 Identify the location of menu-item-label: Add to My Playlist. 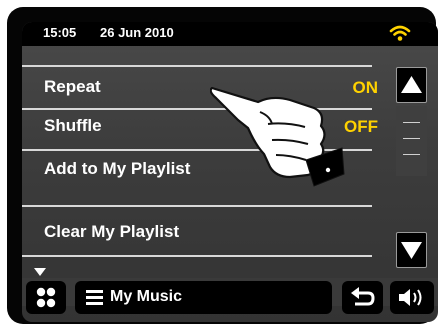
(117, 168).